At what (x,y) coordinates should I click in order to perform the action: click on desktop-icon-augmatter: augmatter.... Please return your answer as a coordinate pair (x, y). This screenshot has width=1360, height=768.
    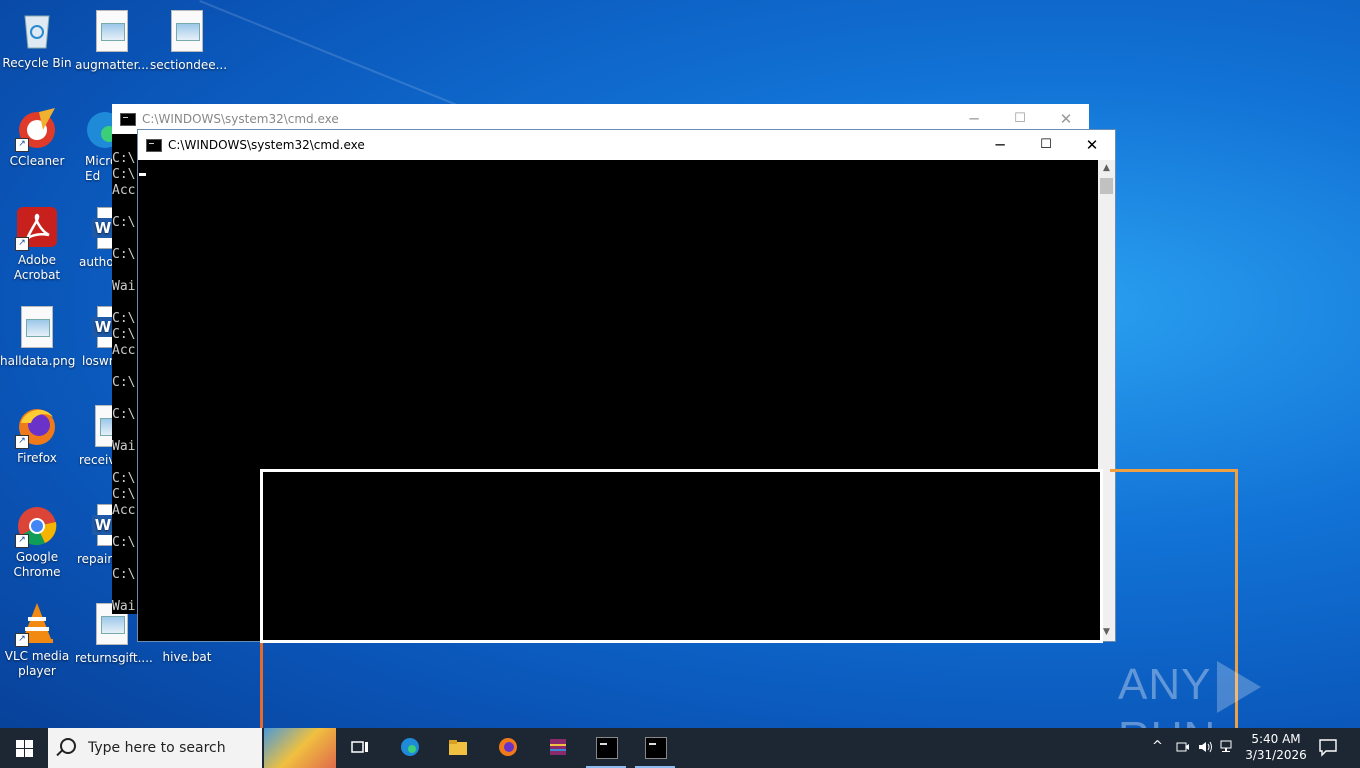
    Looking at the image, I should click on (112, 40).